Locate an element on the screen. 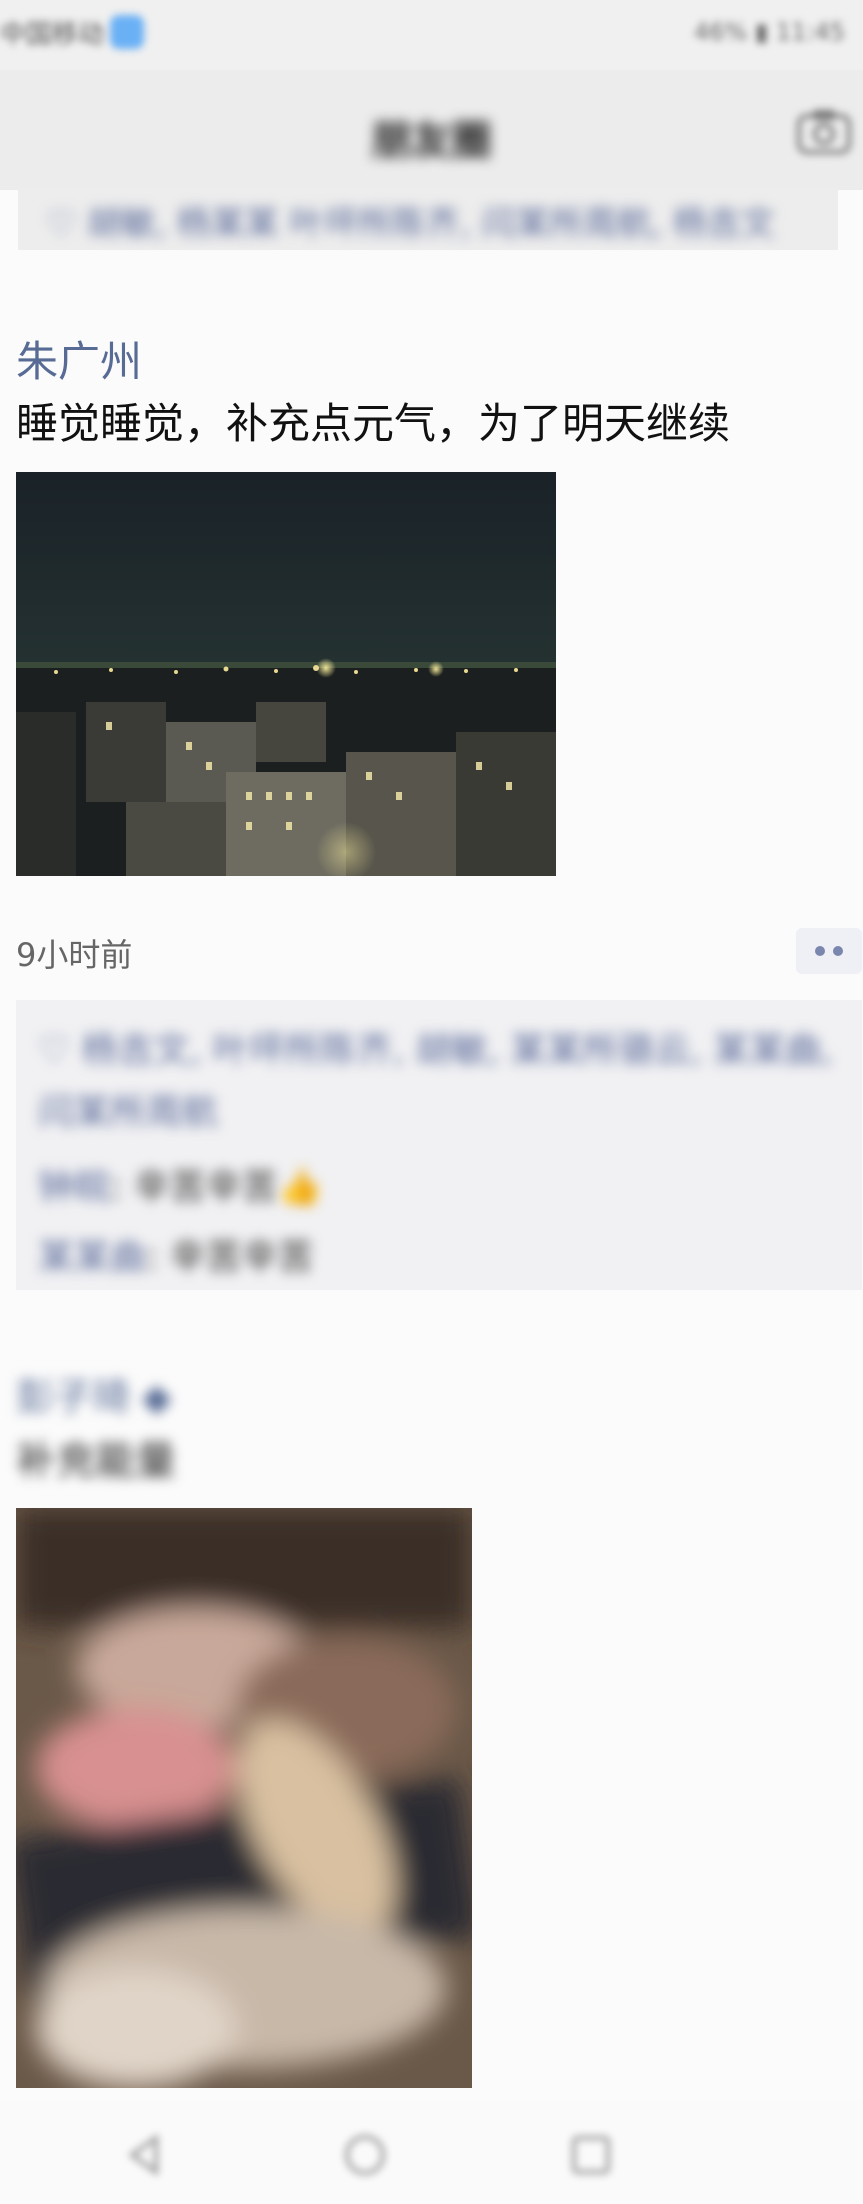 The height and width of the screenshot is (2204, 863). recents-icon is located at coordinates (591, 2155).